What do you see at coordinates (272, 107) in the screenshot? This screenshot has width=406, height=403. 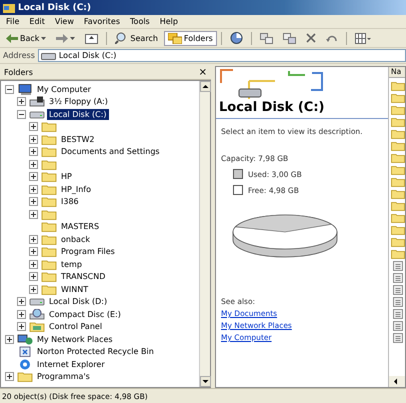 I see `drive-title: Local Disk (C:)` at bounding box center [272, 107].